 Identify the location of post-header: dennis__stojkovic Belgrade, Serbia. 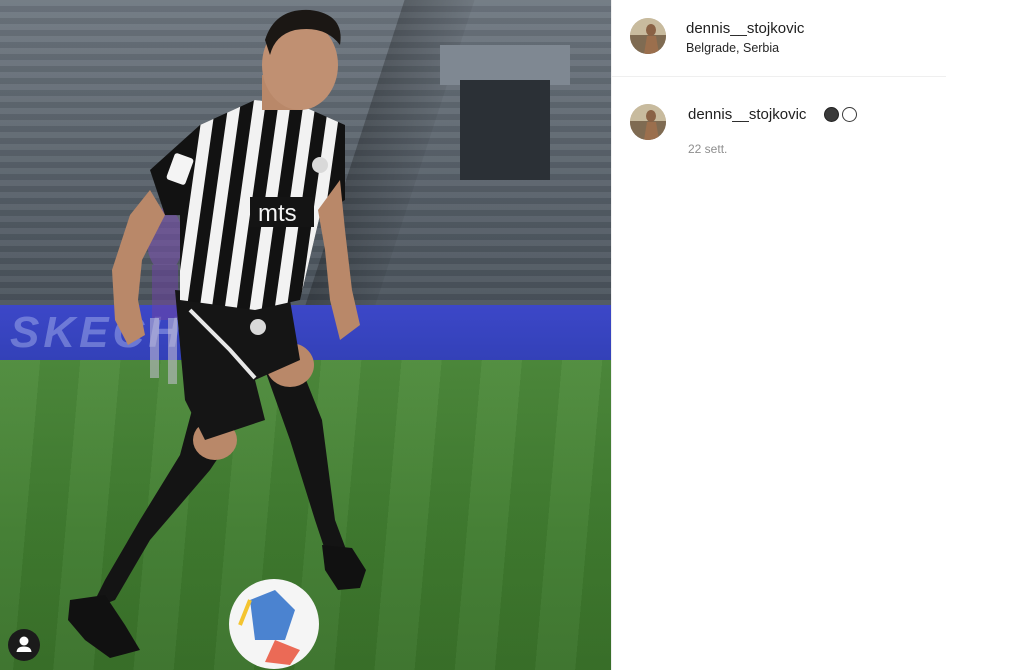
(779, 38).